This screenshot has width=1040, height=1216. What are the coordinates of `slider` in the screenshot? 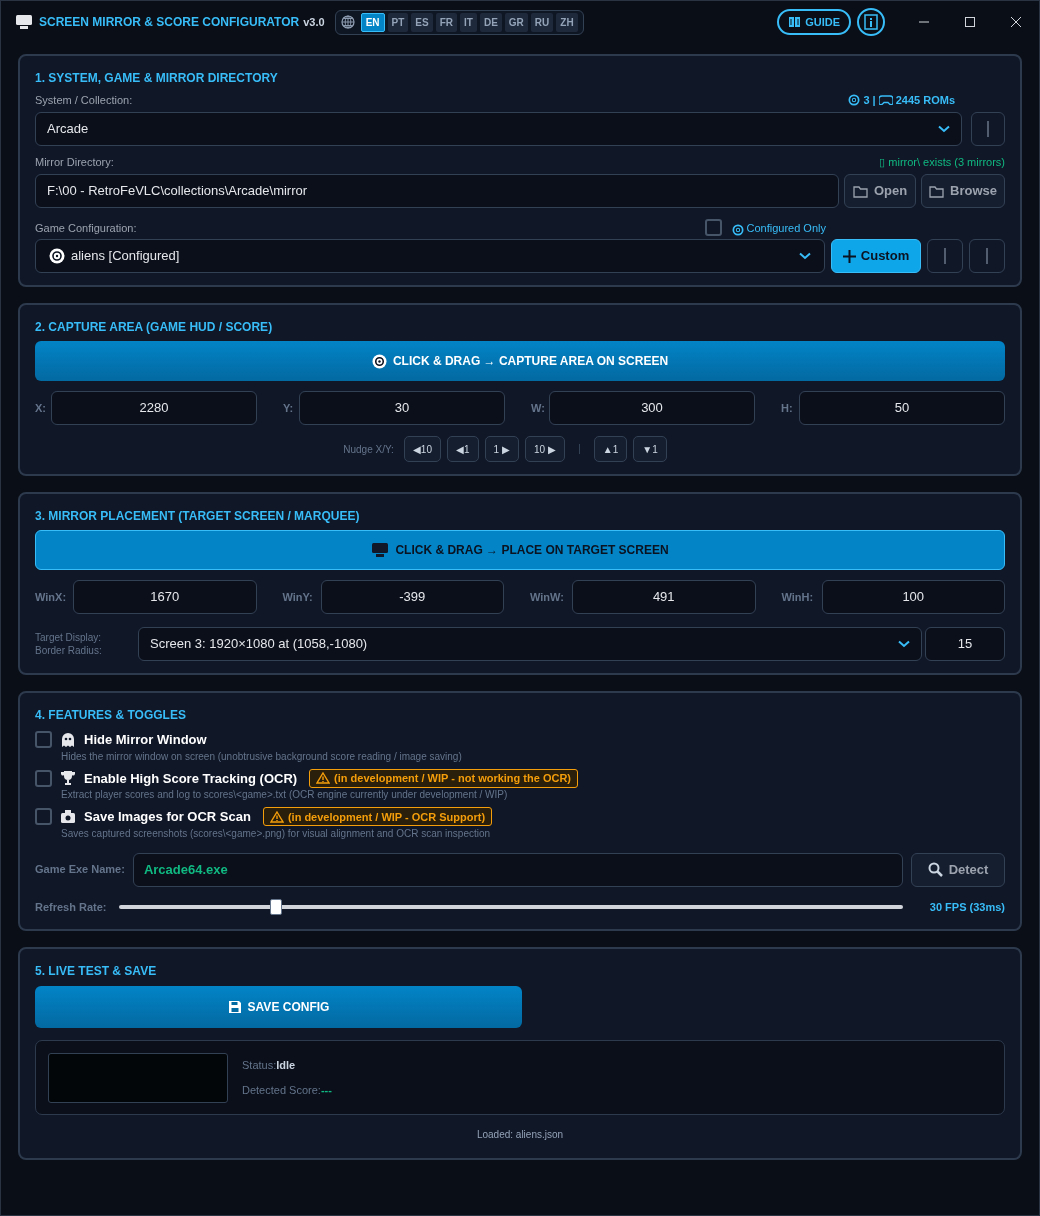 It's located at (511, 906).